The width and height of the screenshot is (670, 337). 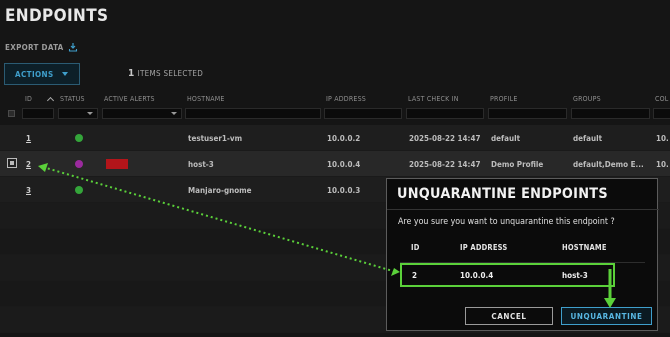 I want to click on active-alert-badge, so click(x=117, y=164).